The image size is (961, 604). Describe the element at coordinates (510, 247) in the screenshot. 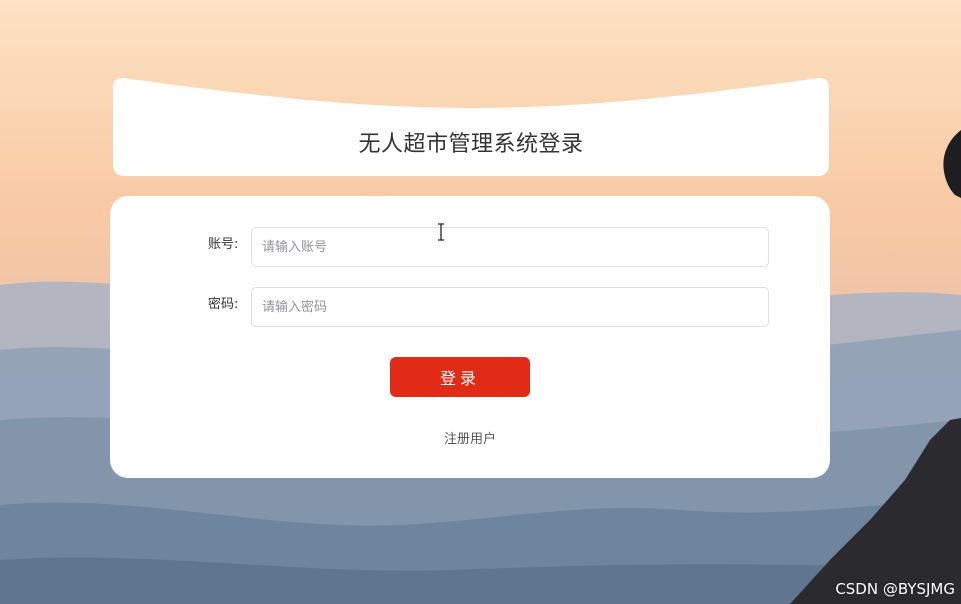

I see `account-input` at that location.